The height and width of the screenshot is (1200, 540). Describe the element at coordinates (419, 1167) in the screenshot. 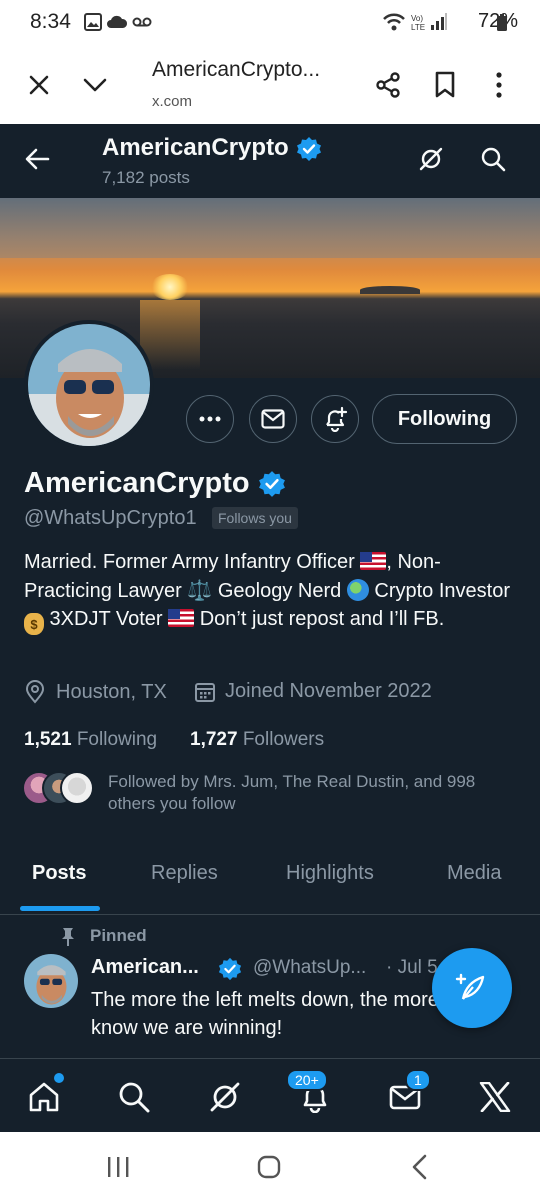

I see `back-icon` at that location.